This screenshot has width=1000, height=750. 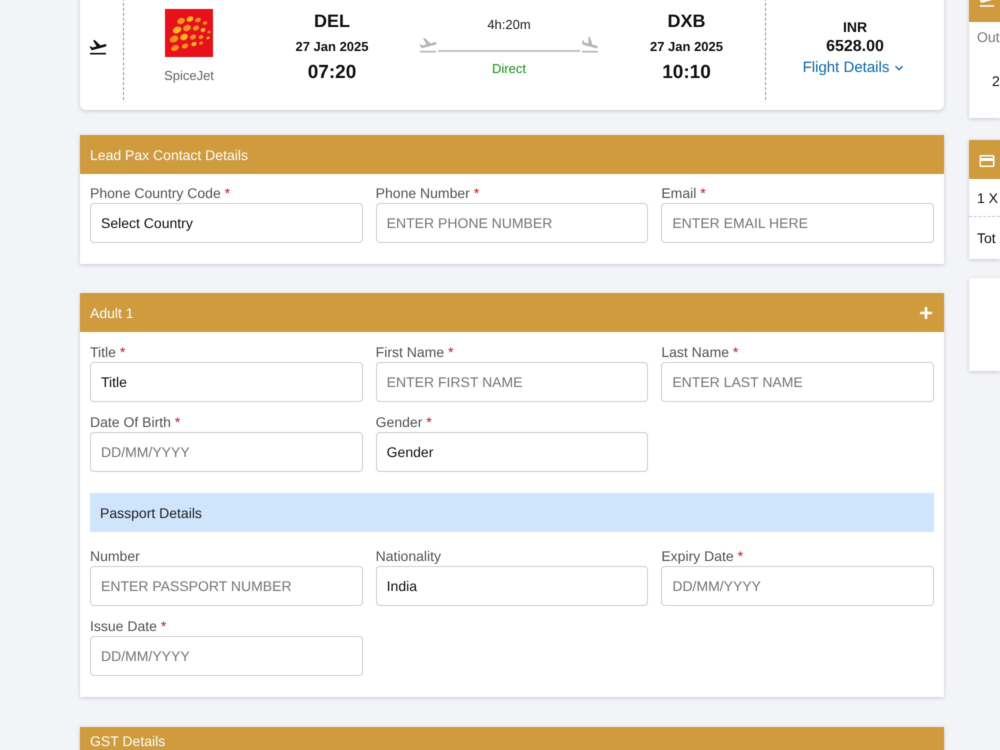 I want to click on summary-text: 1 X, so click(x=987, y=198).